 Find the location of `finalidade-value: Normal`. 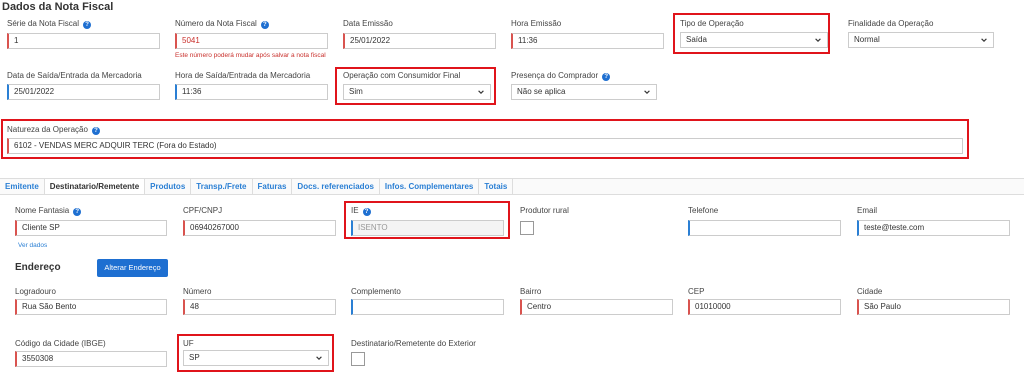

finalidade-value: Normal is located at coordinates (867, 39).